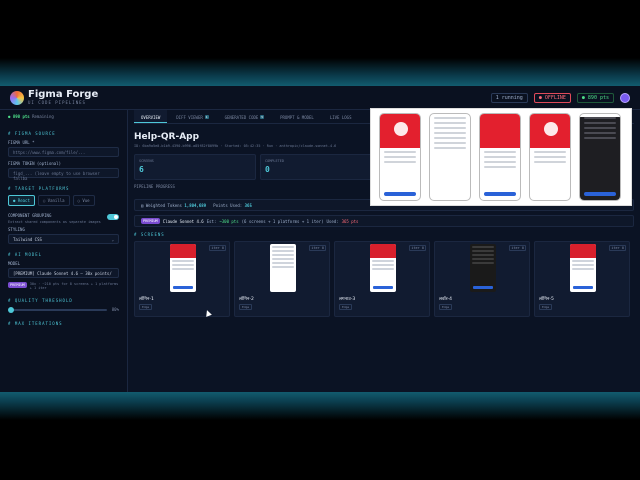  Describe the element at coordinates (151, 116) in the screenshot. I see `tab-overview: OVERVIEW` at that location.